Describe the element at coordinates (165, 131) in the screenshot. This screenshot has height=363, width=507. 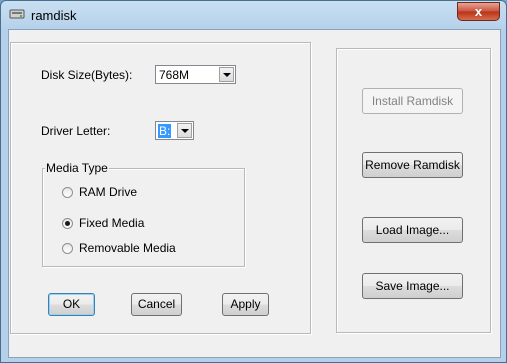
I see `driver-letter-value: B:` at that location.